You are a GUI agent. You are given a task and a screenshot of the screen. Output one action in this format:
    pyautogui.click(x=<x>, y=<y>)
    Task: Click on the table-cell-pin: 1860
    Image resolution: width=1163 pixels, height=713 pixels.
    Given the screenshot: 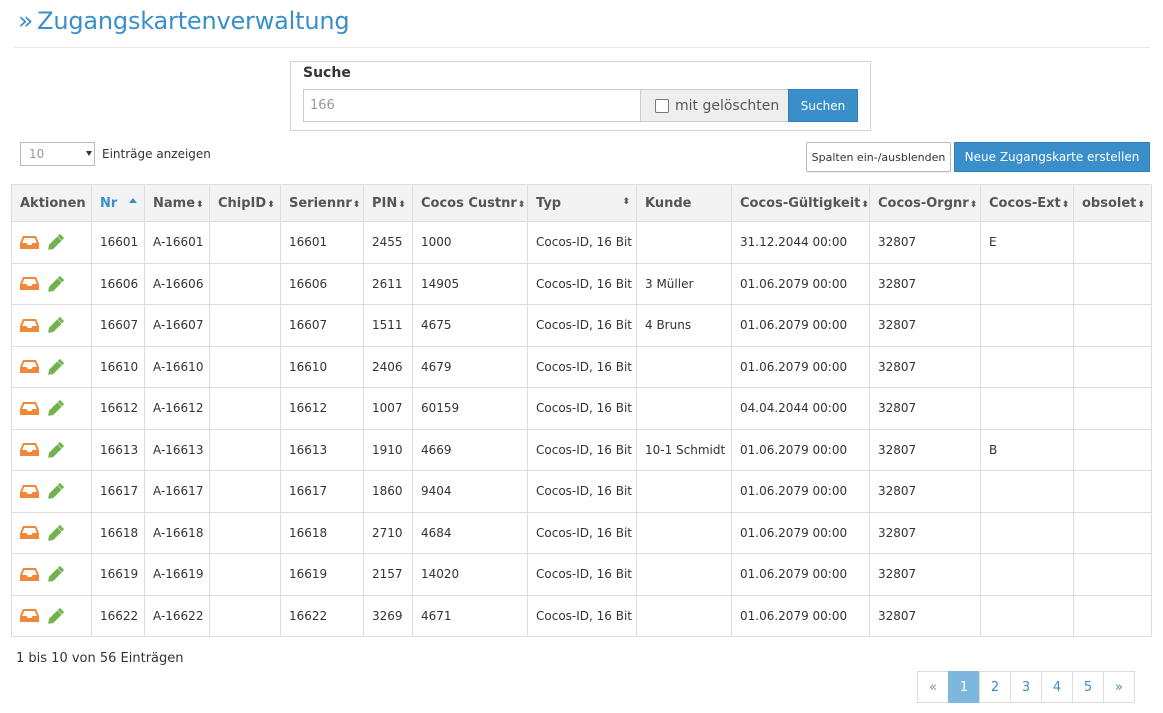 What is the action you would take?
    pyautogui.click(x=388, y=491)
    